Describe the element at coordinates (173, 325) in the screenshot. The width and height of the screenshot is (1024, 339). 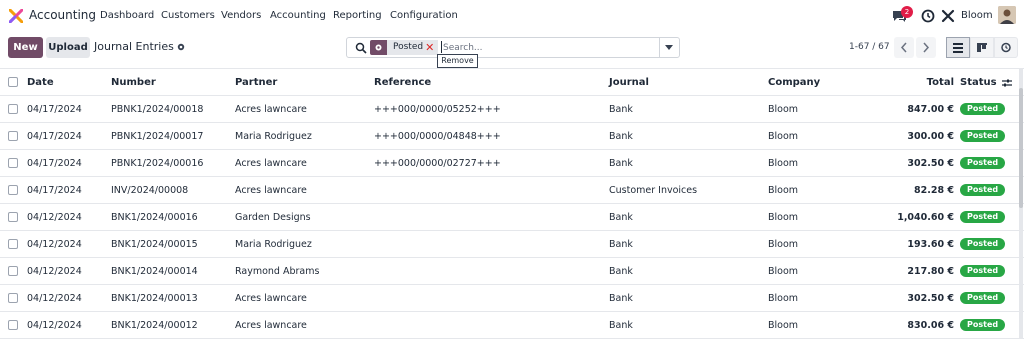
I see `cell-number: BNK1/2024/00012` at that location.